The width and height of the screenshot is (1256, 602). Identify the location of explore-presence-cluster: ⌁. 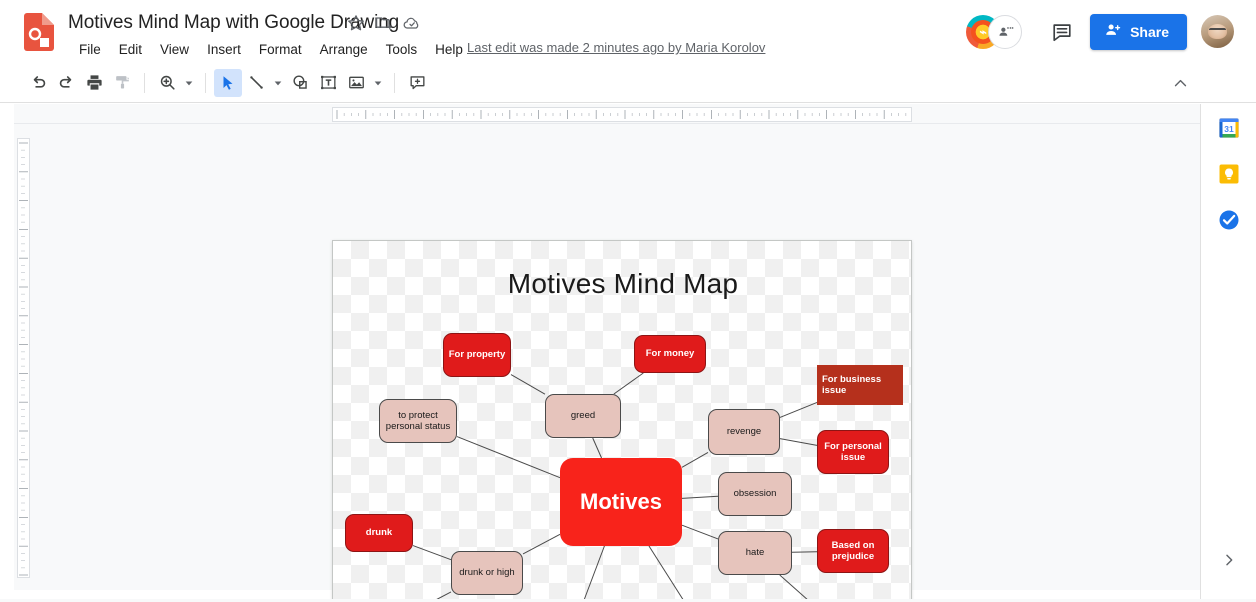
(999, 31).